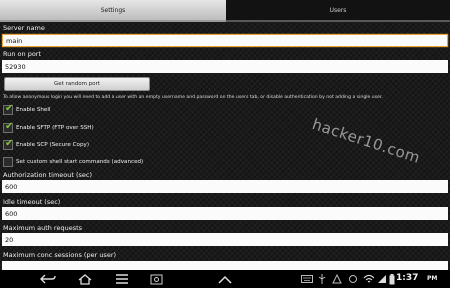  I want to click on idle-timeout-input: 600, so click(225, 213).